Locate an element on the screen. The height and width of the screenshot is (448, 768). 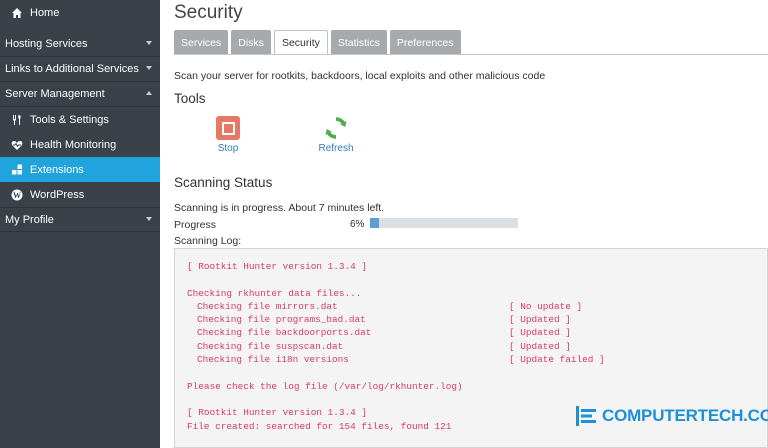
sidebar-item-tools-settings: Tools & Settings is located at coordinates (80, 119).